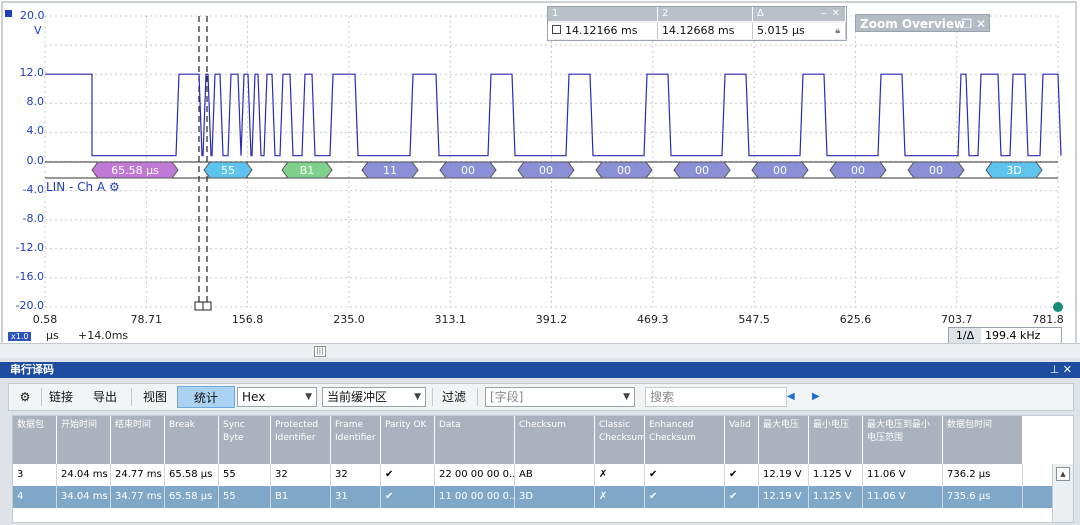 The height and width of the screenshot is (525, 1080). I want to click on cursor-1-value: 14.12166 ms, so click(603, 31).